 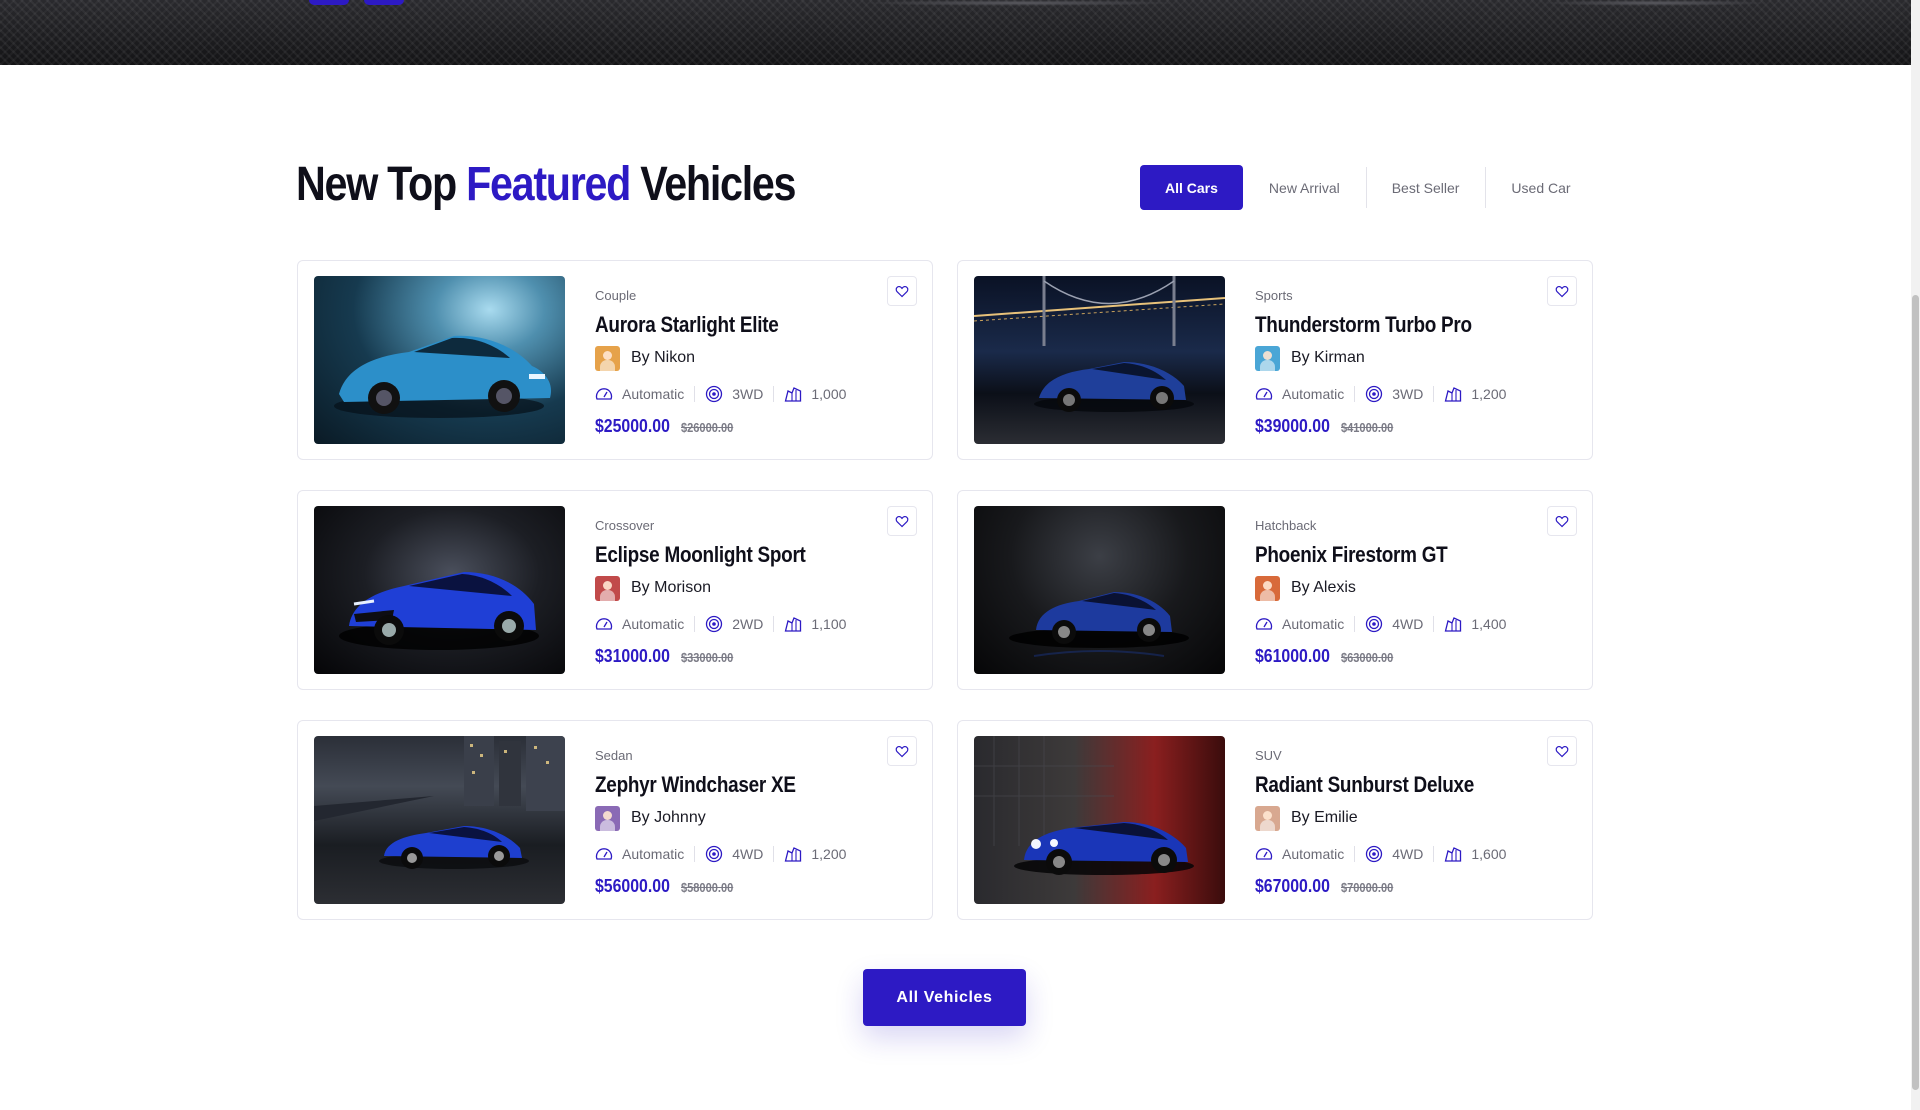 I want to click on scrollbar-thumb, so click(x=1915, y=692).